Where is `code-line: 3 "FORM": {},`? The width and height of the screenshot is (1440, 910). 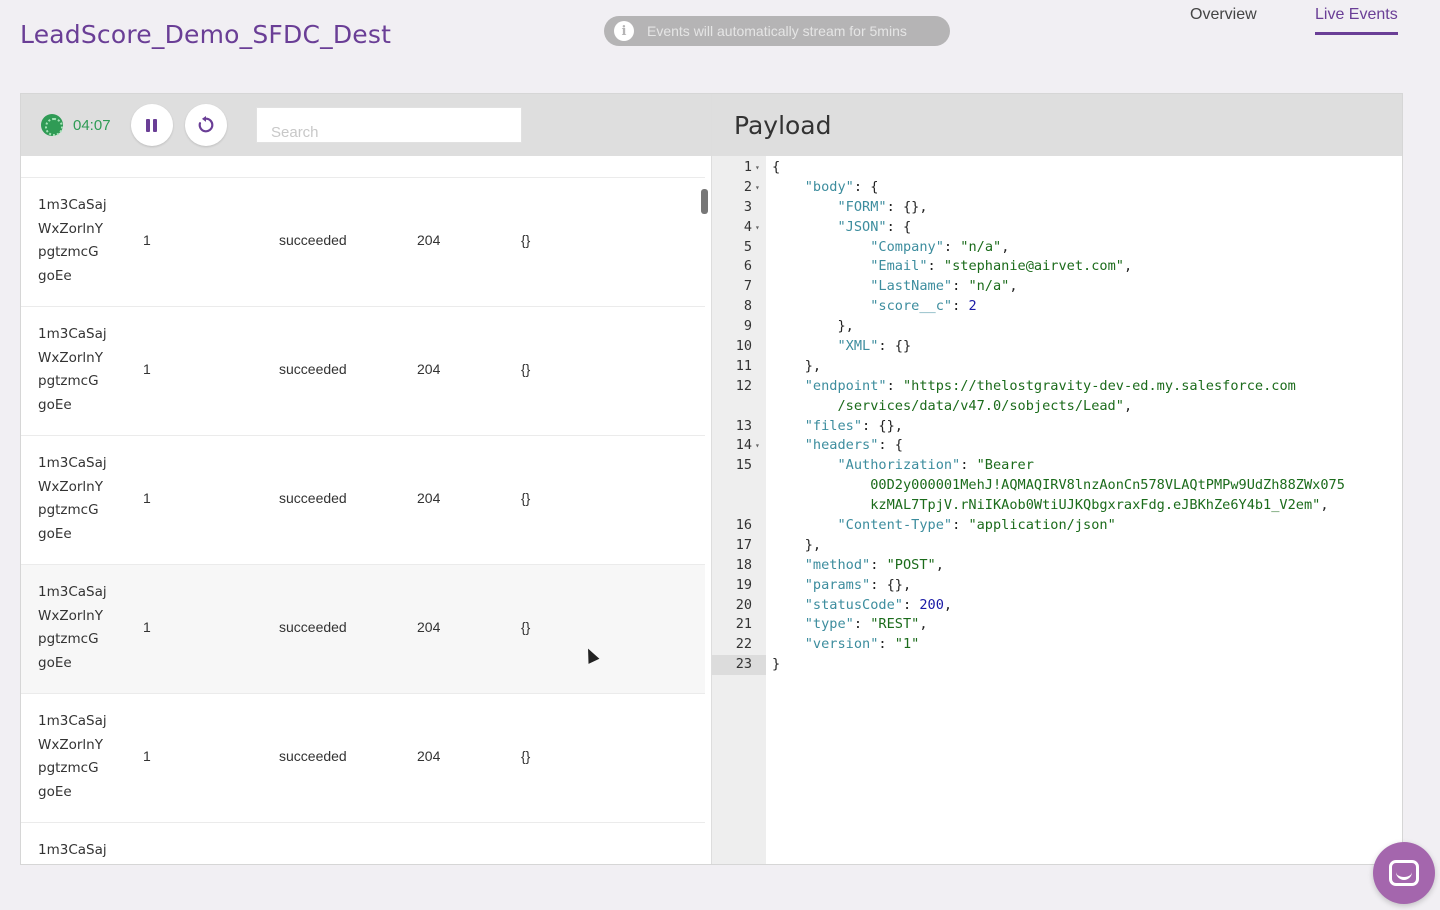 code-line: 3 "FORM": {}, is located at coordinates (1057, 208).